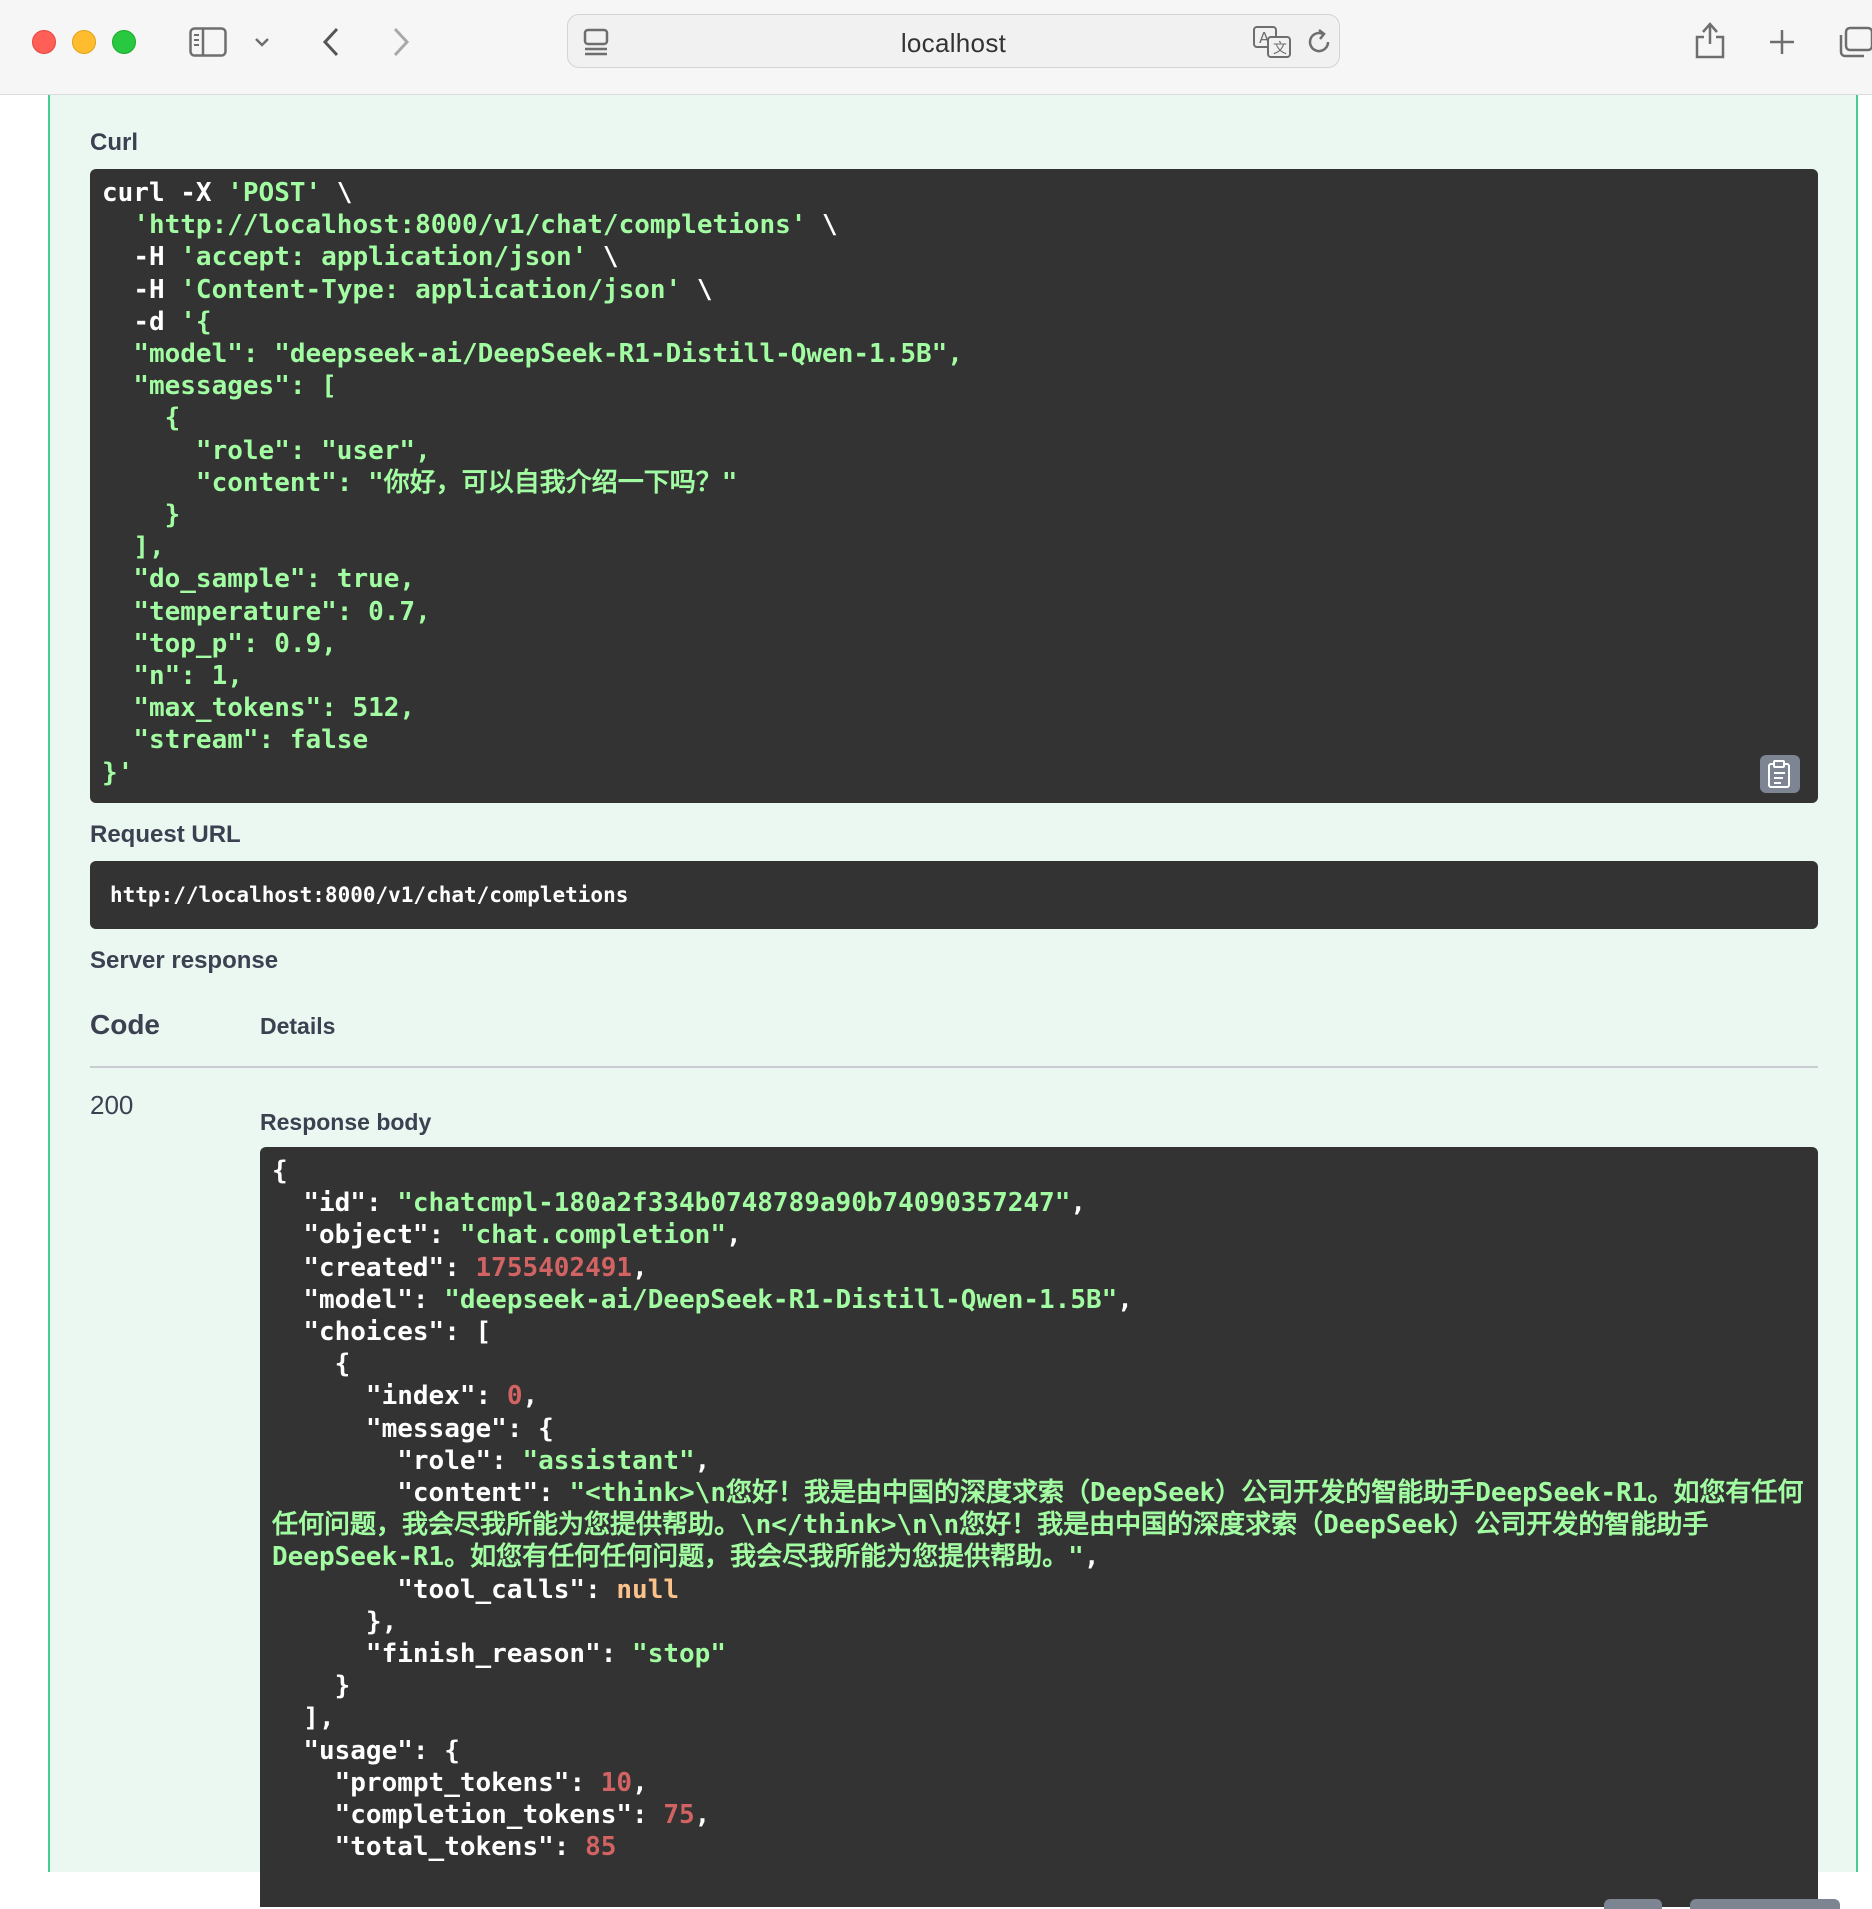 This screenshot has width=1872, height=1909. What do you see at coordinates (125, 1024) in the screenshot?
I see `code-column-header: Code` at bounding box center [125, 1024].